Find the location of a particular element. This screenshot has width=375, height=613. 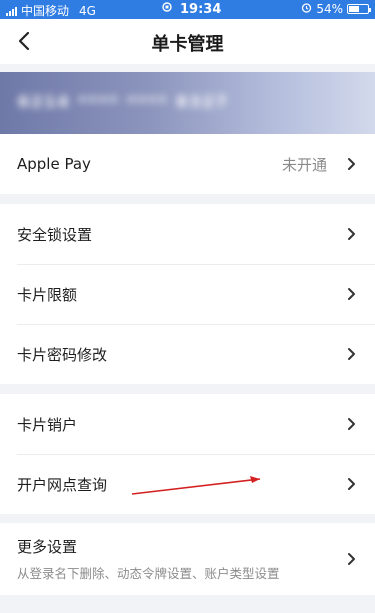

network-label: 4G is located at coordinates (87, 10).